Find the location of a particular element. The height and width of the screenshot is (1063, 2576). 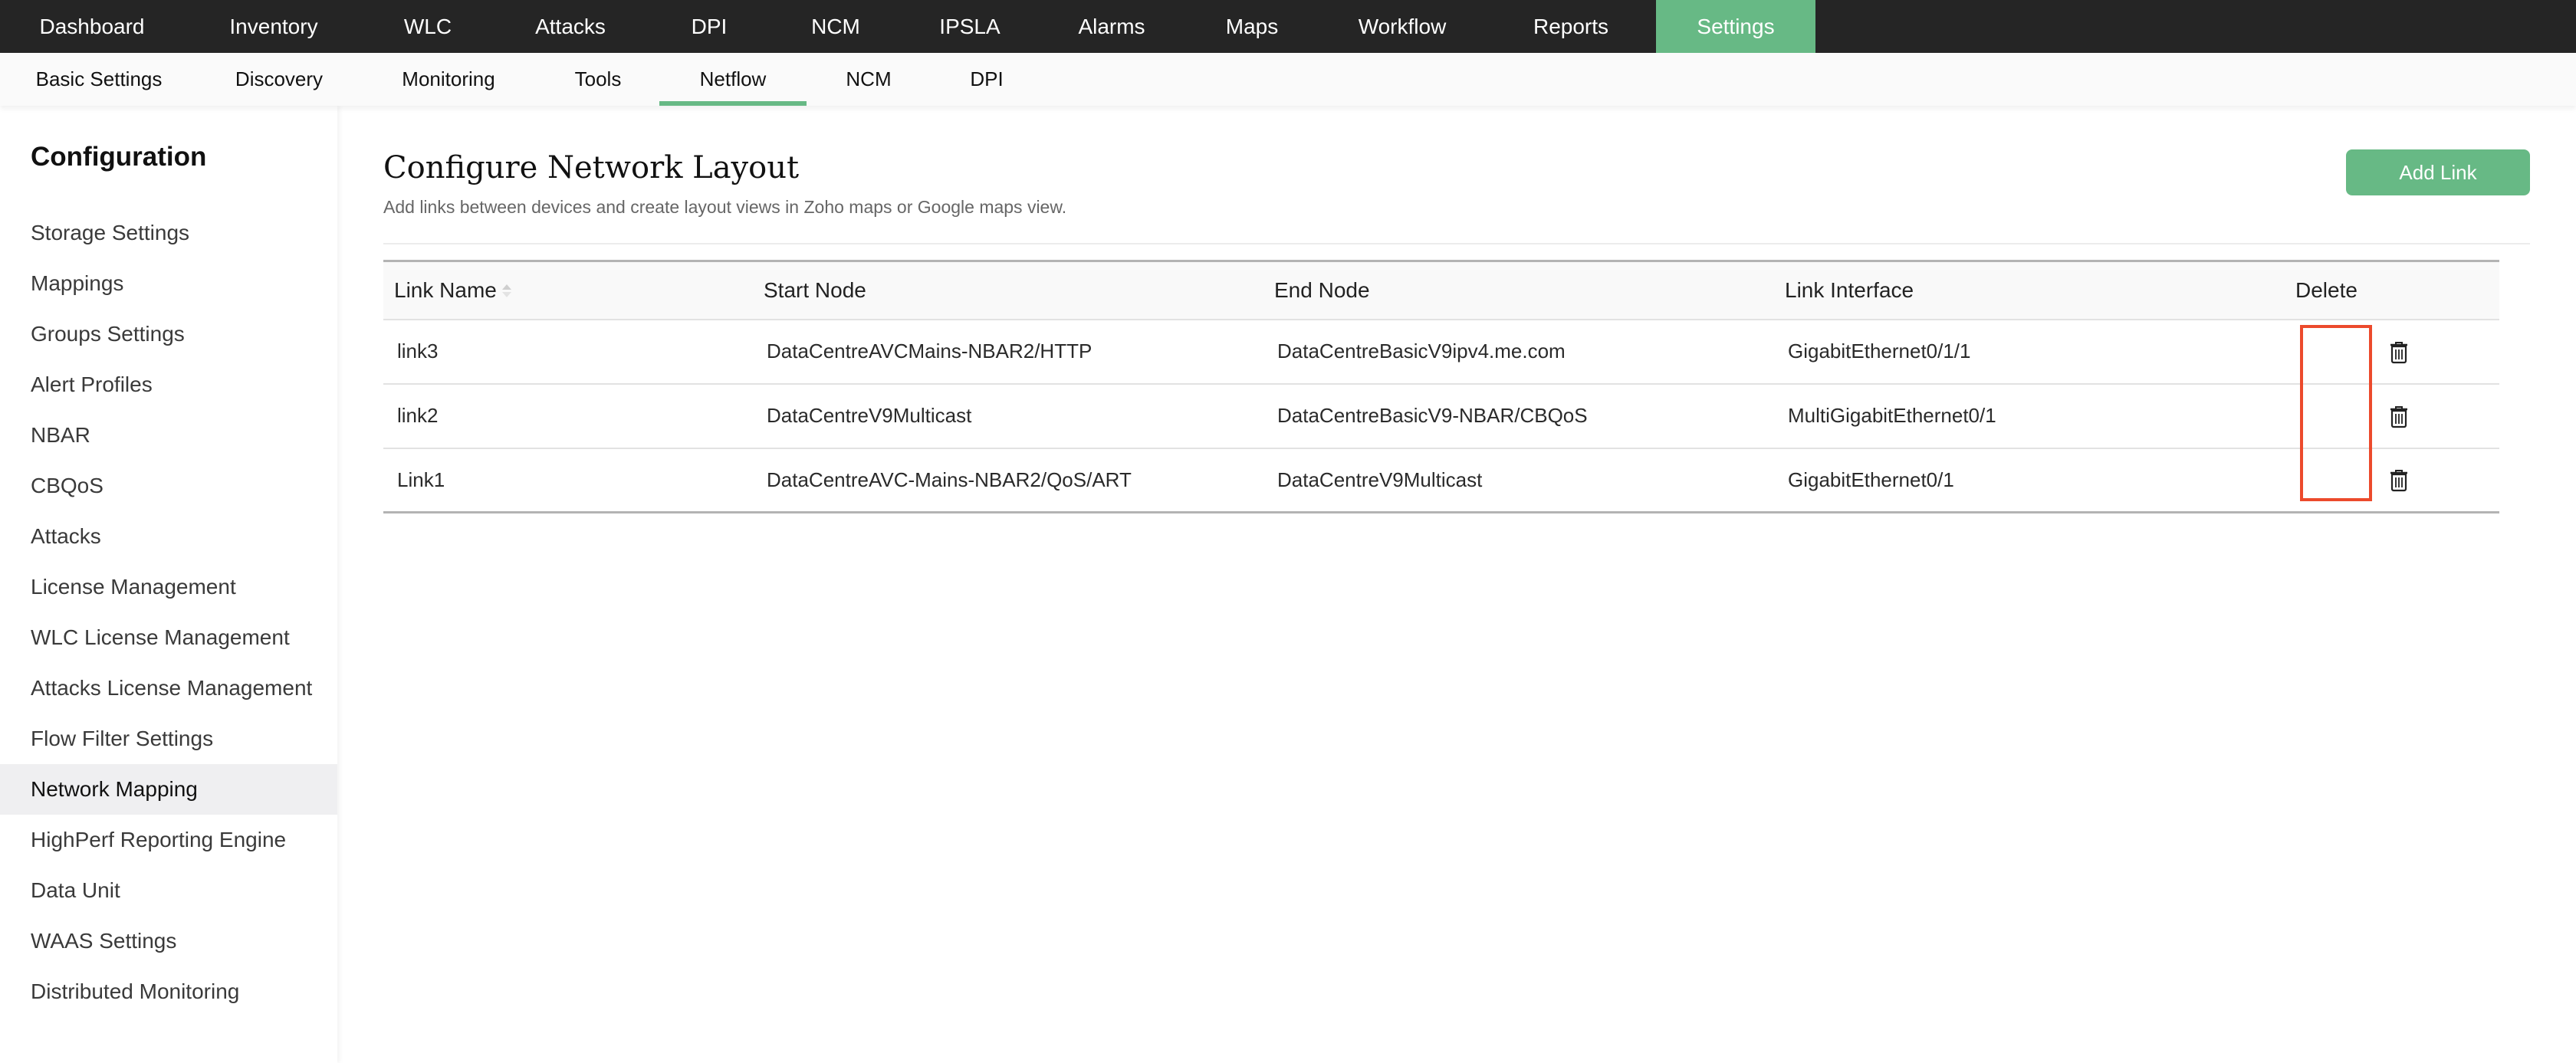

column-header-delete: Delete is located at coordinates (2327, 289).